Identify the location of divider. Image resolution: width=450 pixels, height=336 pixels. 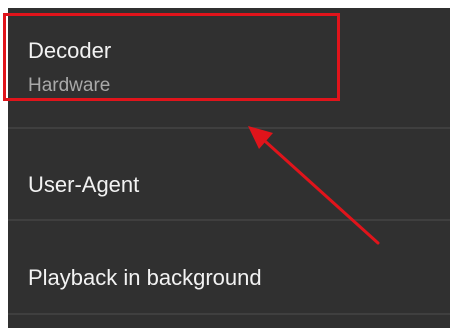
(229, 314).